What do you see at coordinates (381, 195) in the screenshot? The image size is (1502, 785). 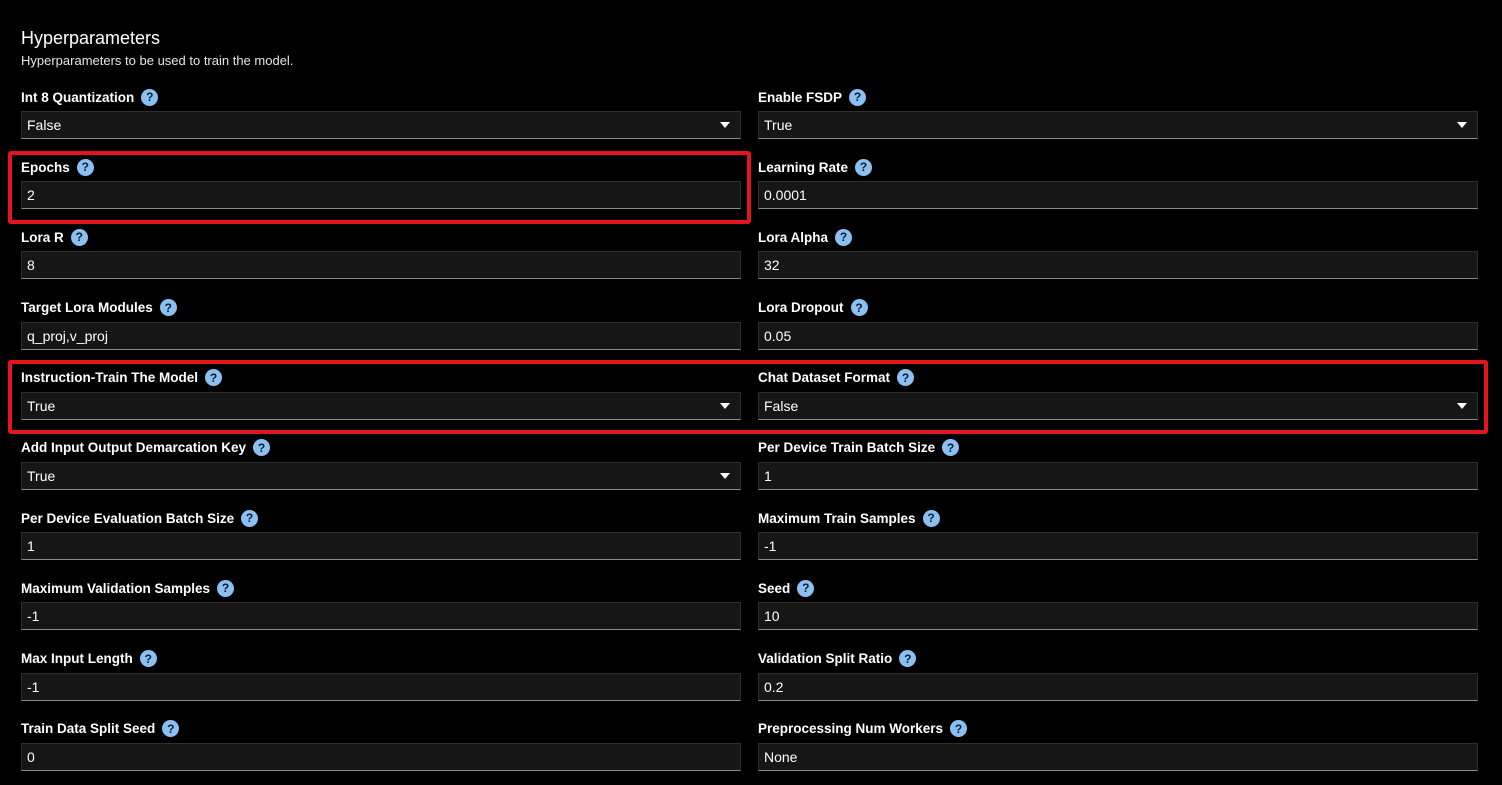 I see `input-epochs: 2` at bounding box center [381, 195].